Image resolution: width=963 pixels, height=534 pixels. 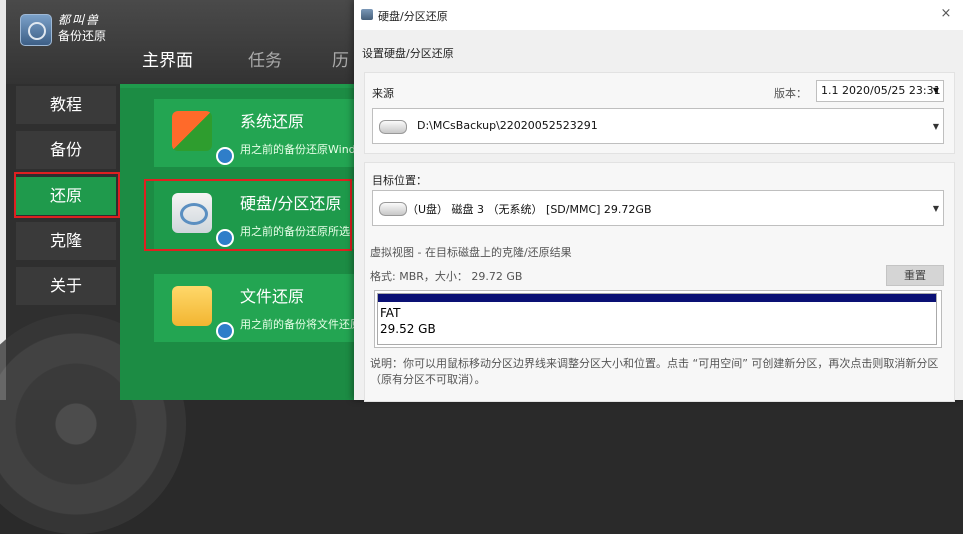 I want to click on partition-size: 29.52 GB, so click(x=408, y=329).